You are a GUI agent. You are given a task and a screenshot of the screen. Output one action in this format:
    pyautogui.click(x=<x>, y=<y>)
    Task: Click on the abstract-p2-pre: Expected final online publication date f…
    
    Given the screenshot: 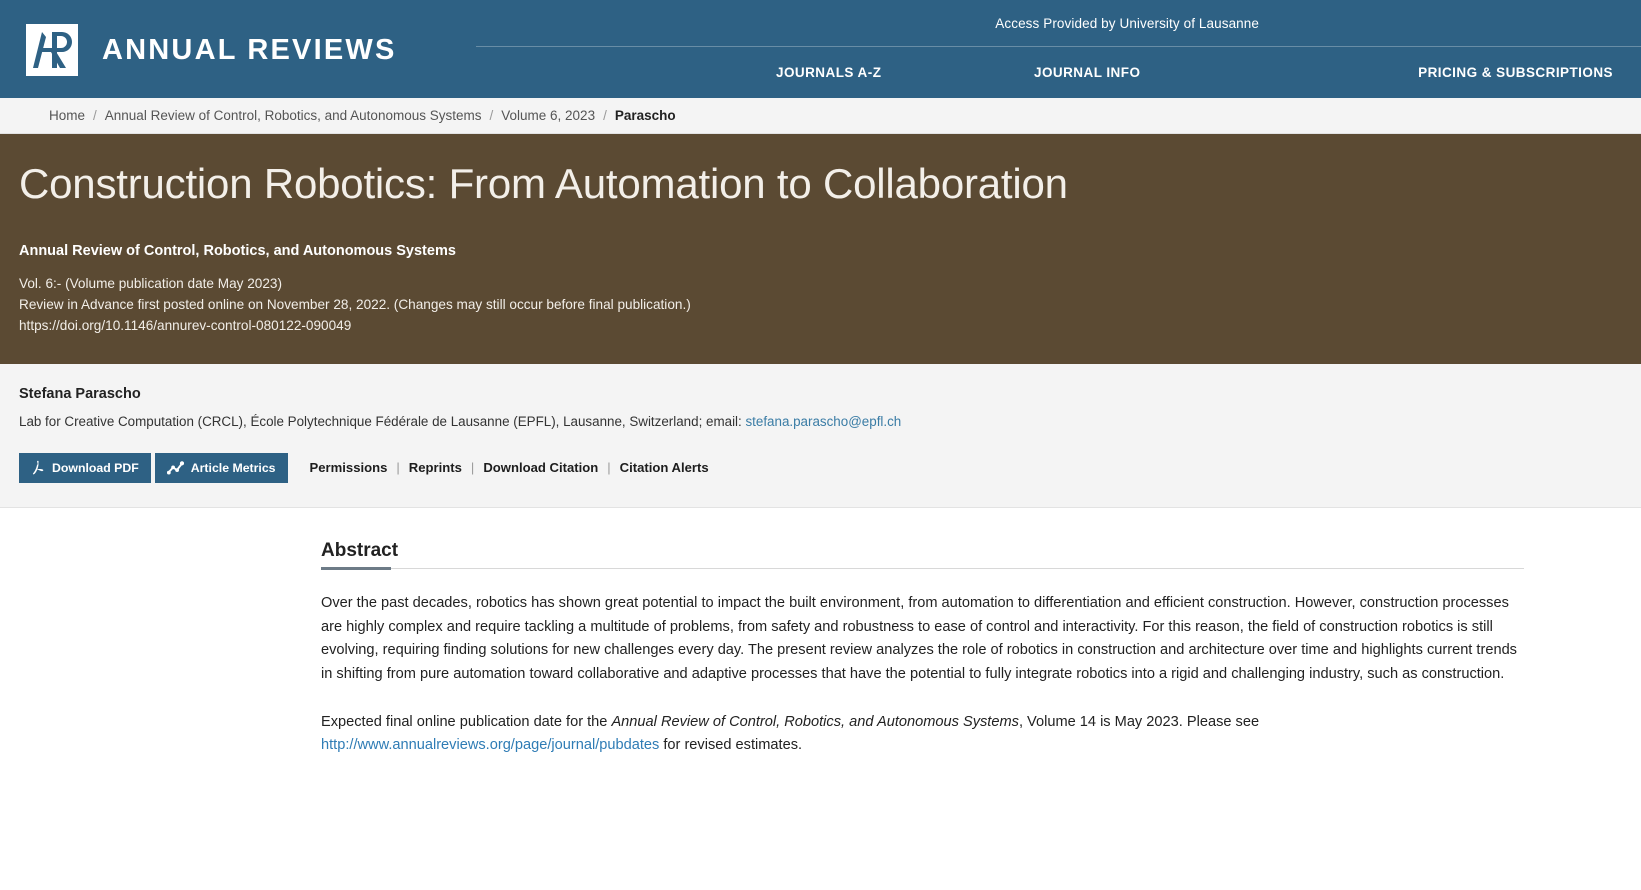 What is the action you would take?
    pyautogui.click(x=466, y=721)
    